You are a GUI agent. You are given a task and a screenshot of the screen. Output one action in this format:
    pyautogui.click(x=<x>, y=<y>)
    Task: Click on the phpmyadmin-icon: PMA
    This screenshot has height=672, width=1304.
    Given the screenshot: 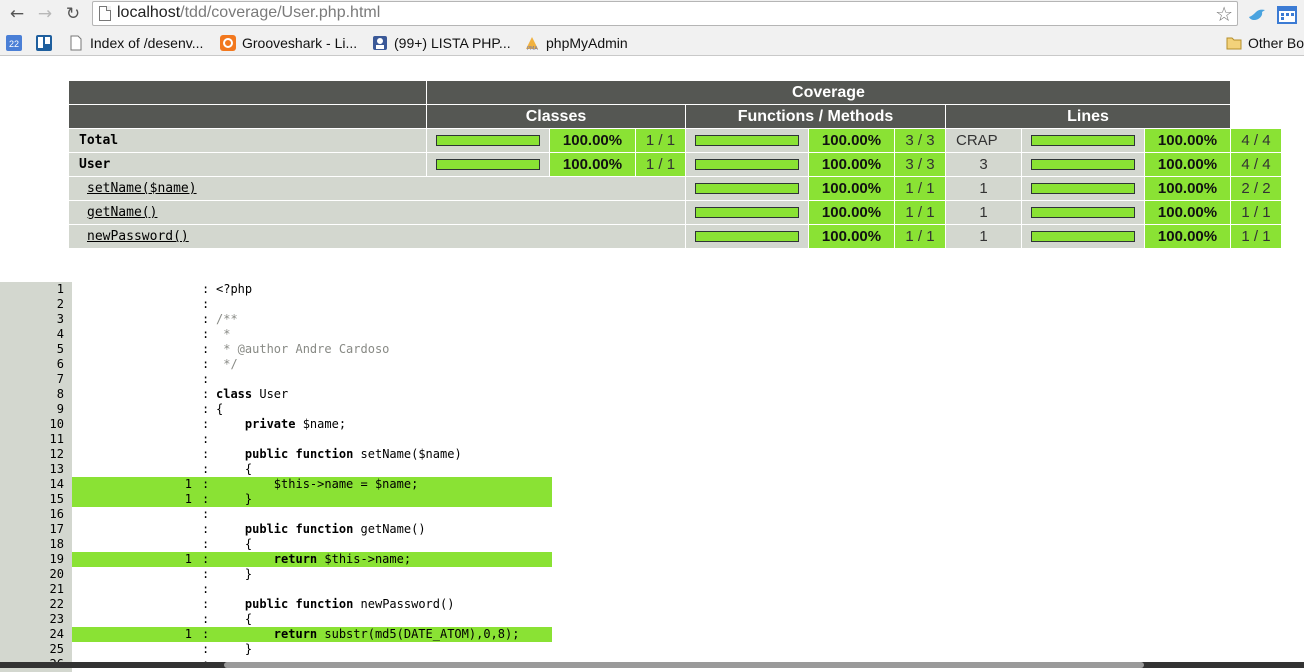 What is the action you would take?
    pyautogui.click(x=532, y=43)
    